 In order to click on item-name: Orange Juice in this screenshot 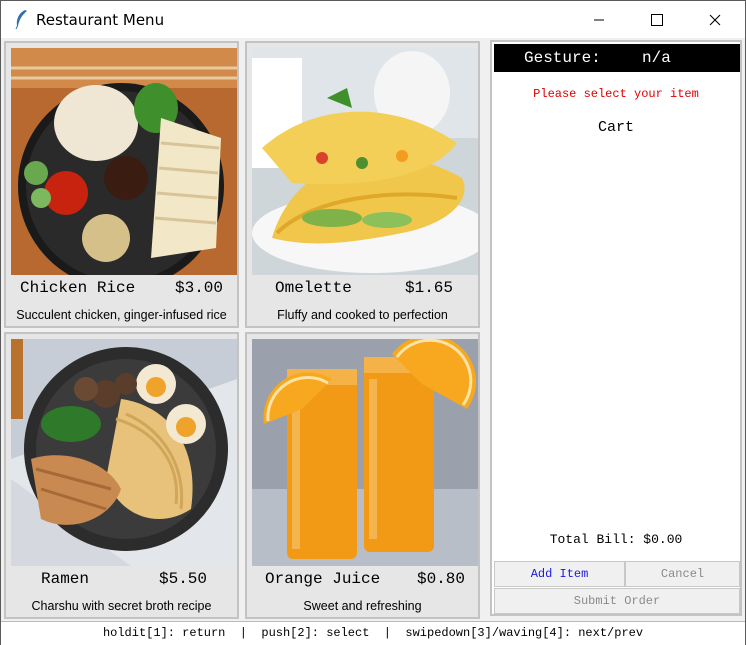, I will do `click(323, 579)`.